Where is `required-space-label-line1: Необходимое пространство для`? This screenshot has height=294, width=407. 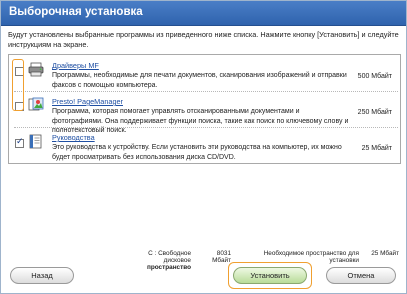
required-space-label-line1: Необходимое пространство для is located at coordinates (311, 253).